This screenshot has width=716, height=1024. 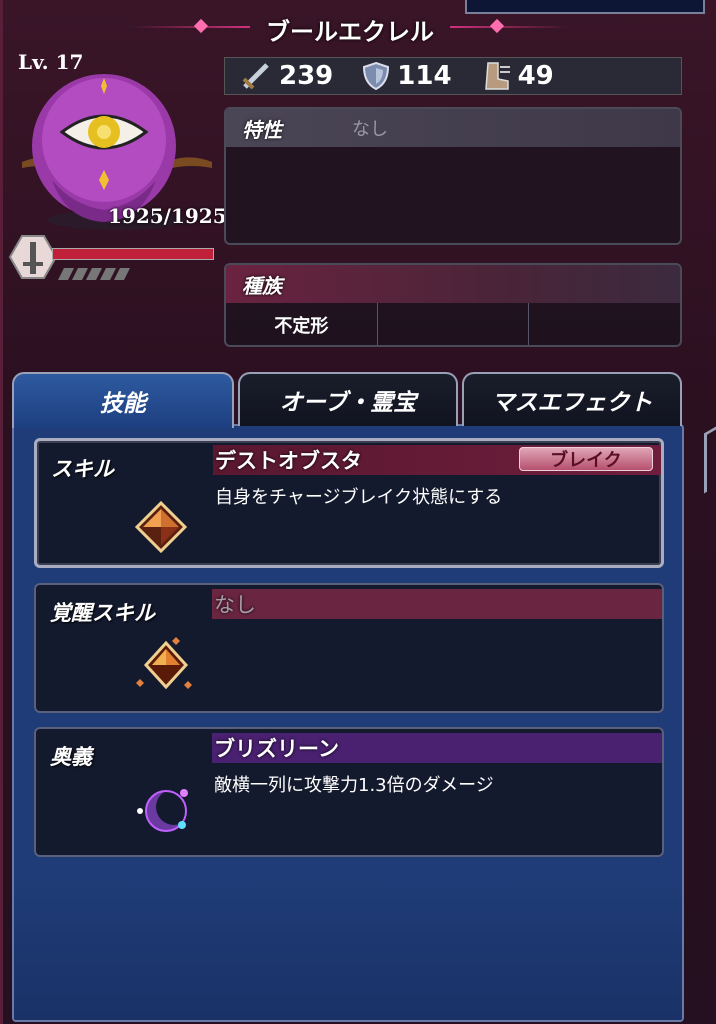 What do you see at coordinates (102, 613) in the screenshot?
I see `awaken-kind-label: 覚醒スキル` at bounding box center [102, 613].